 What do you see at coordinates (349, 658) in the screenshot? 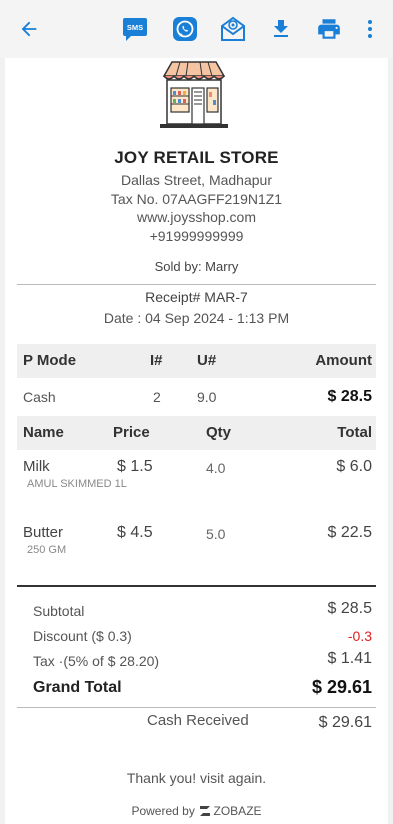
I see `tax-value: $ 1.41` at bounding box center [349, 658].